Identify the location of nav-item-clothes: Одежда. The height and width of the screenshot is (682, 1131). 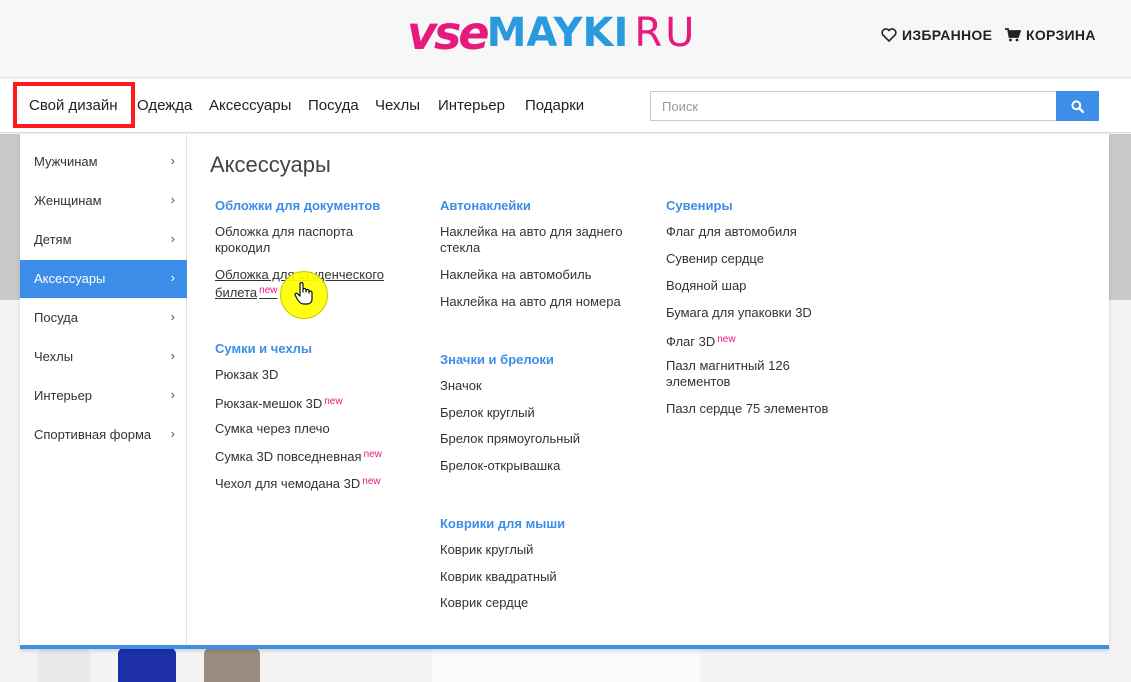
(164, 105).